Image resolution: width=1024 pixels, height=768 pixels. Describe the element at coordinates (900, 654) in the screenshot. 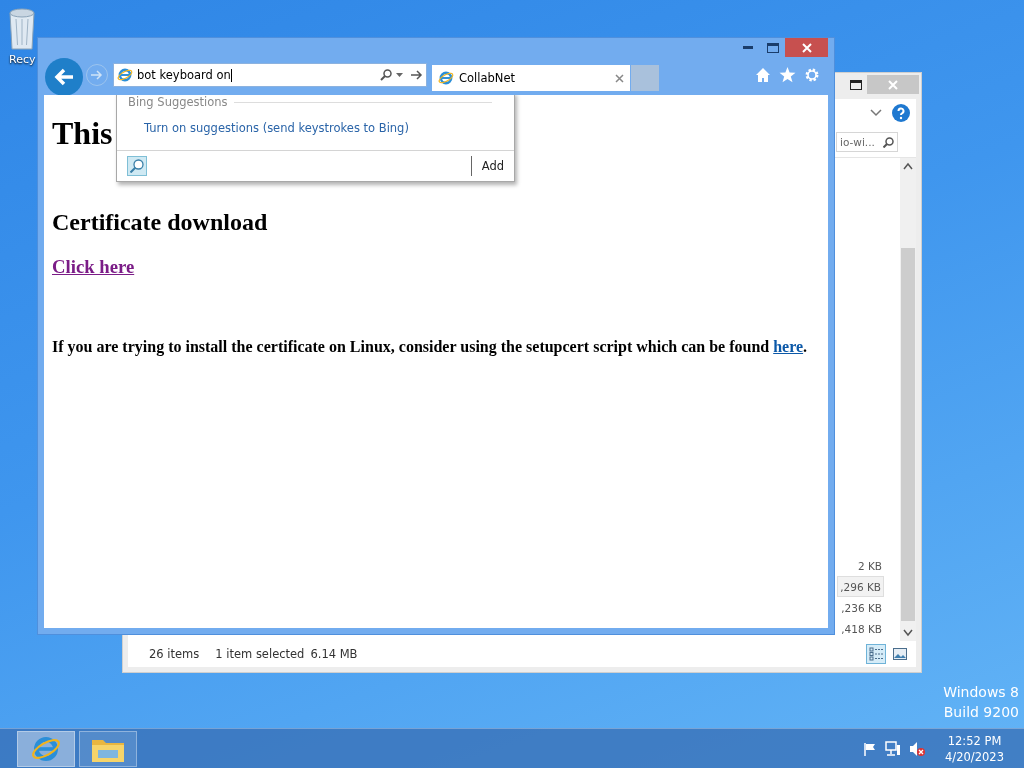

I see `picture-view-icon` at that location.